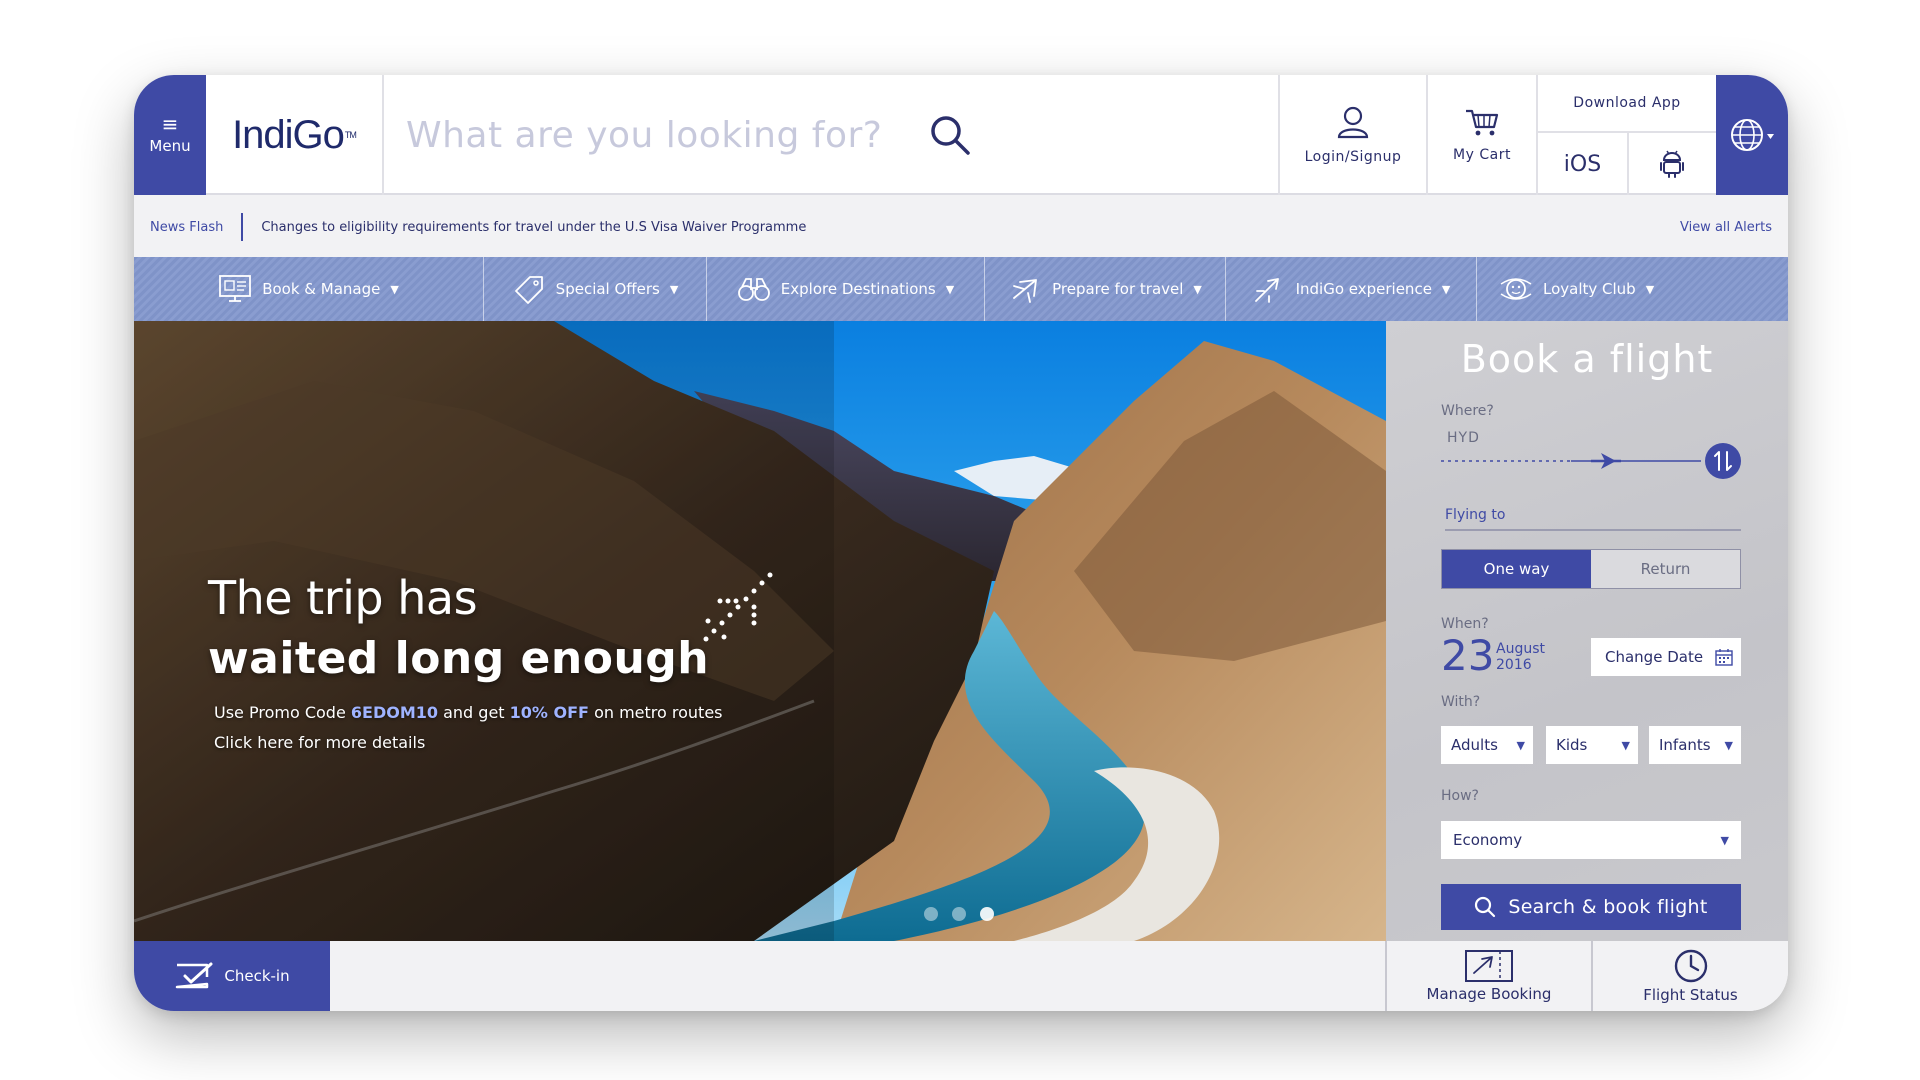 Image resolution: width=1920 pixels, height=1080 pixels. I want to click on flying-to-input, so click(1593, 516).